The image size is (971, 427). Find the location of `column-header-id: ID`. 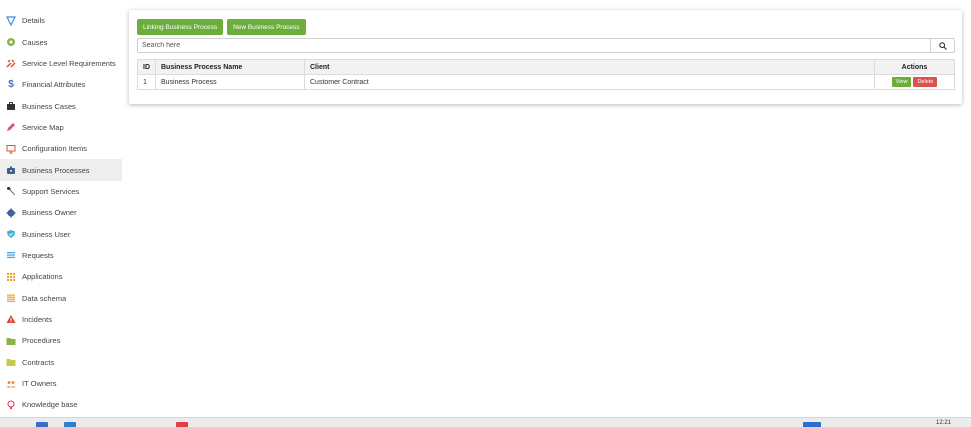

column-header-id: ID is located at coordinates (146, 67).